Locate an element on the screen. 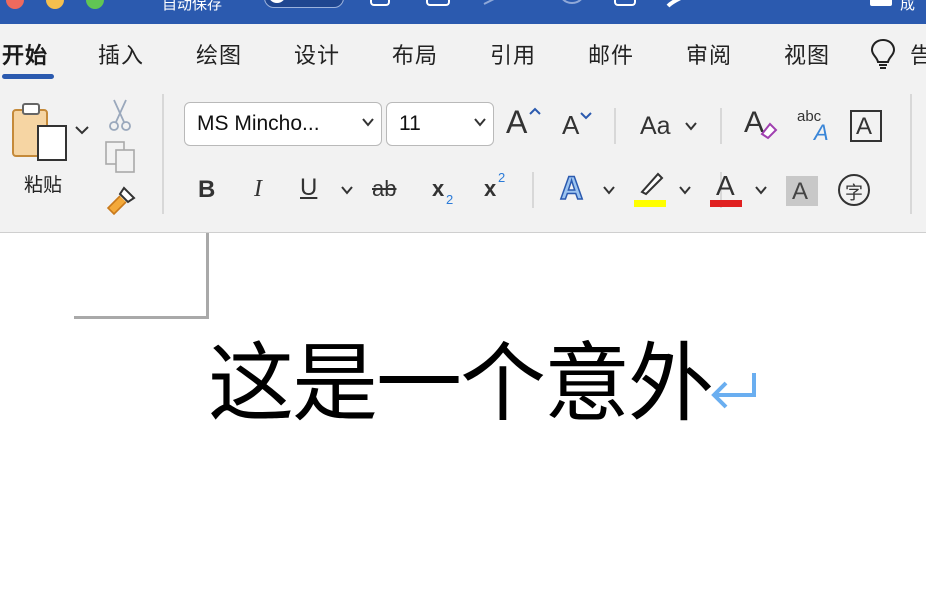 The image size is (926, 610). pen-icon is located at coordinates (678, 4).